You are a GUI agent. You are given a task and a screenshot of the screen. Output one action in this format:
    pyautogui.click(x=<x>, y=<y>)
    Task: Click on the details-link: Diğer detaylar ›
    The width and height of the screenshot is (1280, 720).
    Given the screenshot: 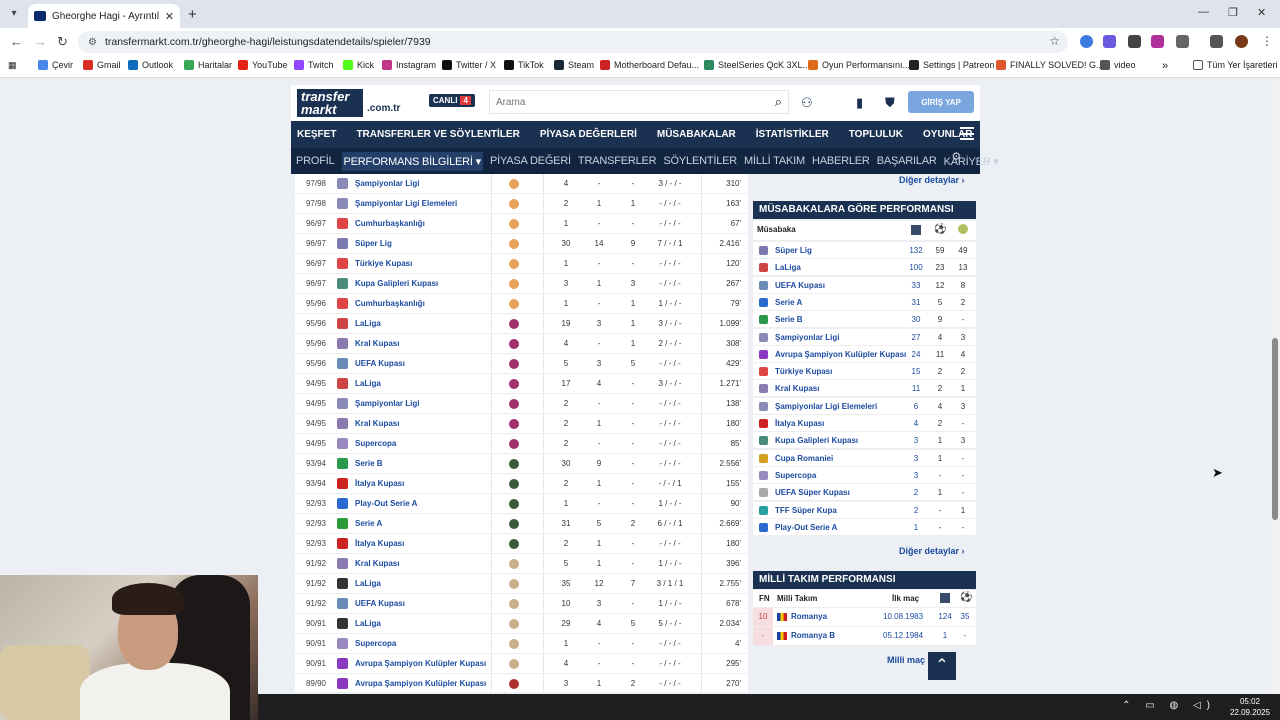 What is the action you would take?
    pyautogui.click(x=1085, y=180)
    